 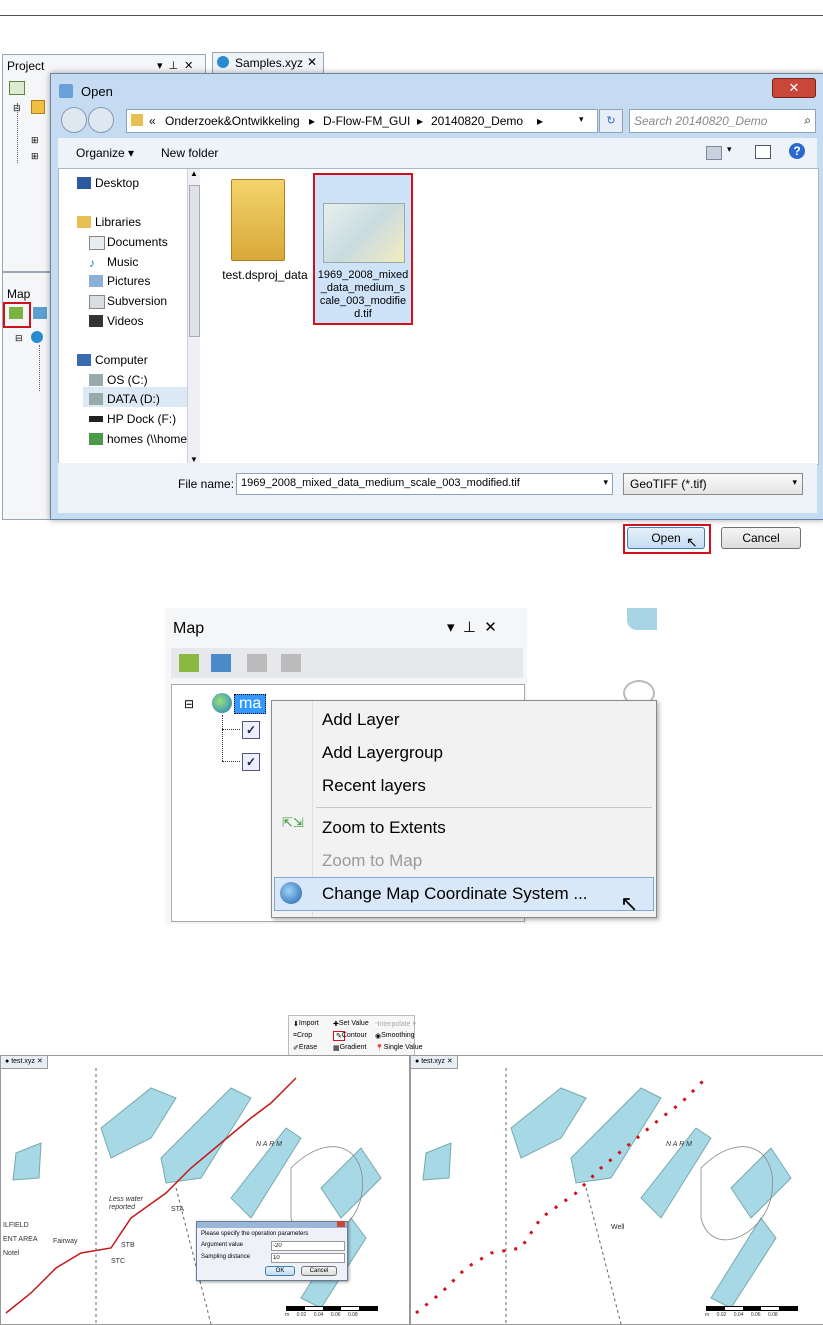 I want to click on nav-subversion: Subversion, so click(x=137, y=301).